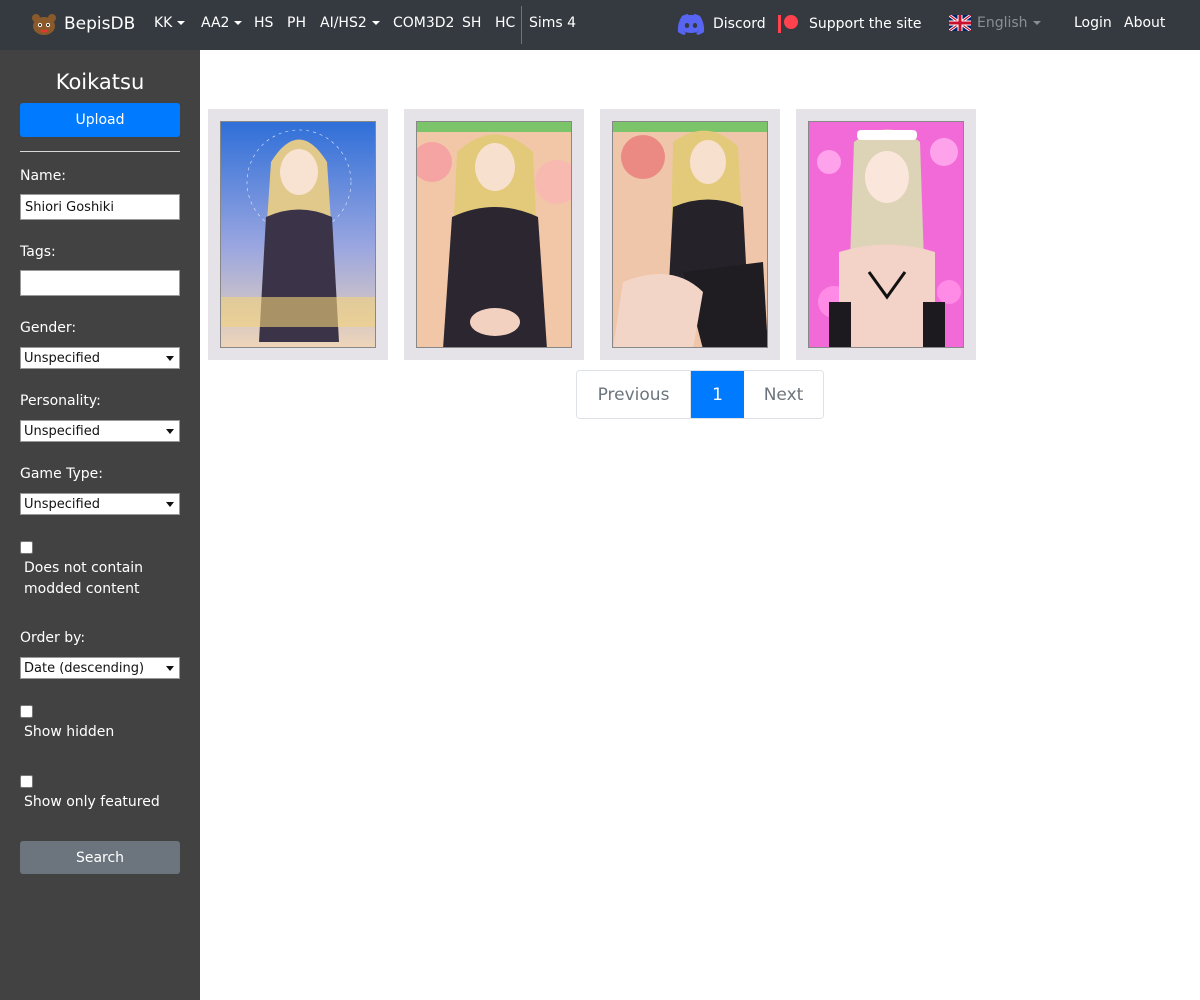 The height and width of the screenshot is (1000, 1200). I want to click on nav-hc: HC, so click(505, 23).